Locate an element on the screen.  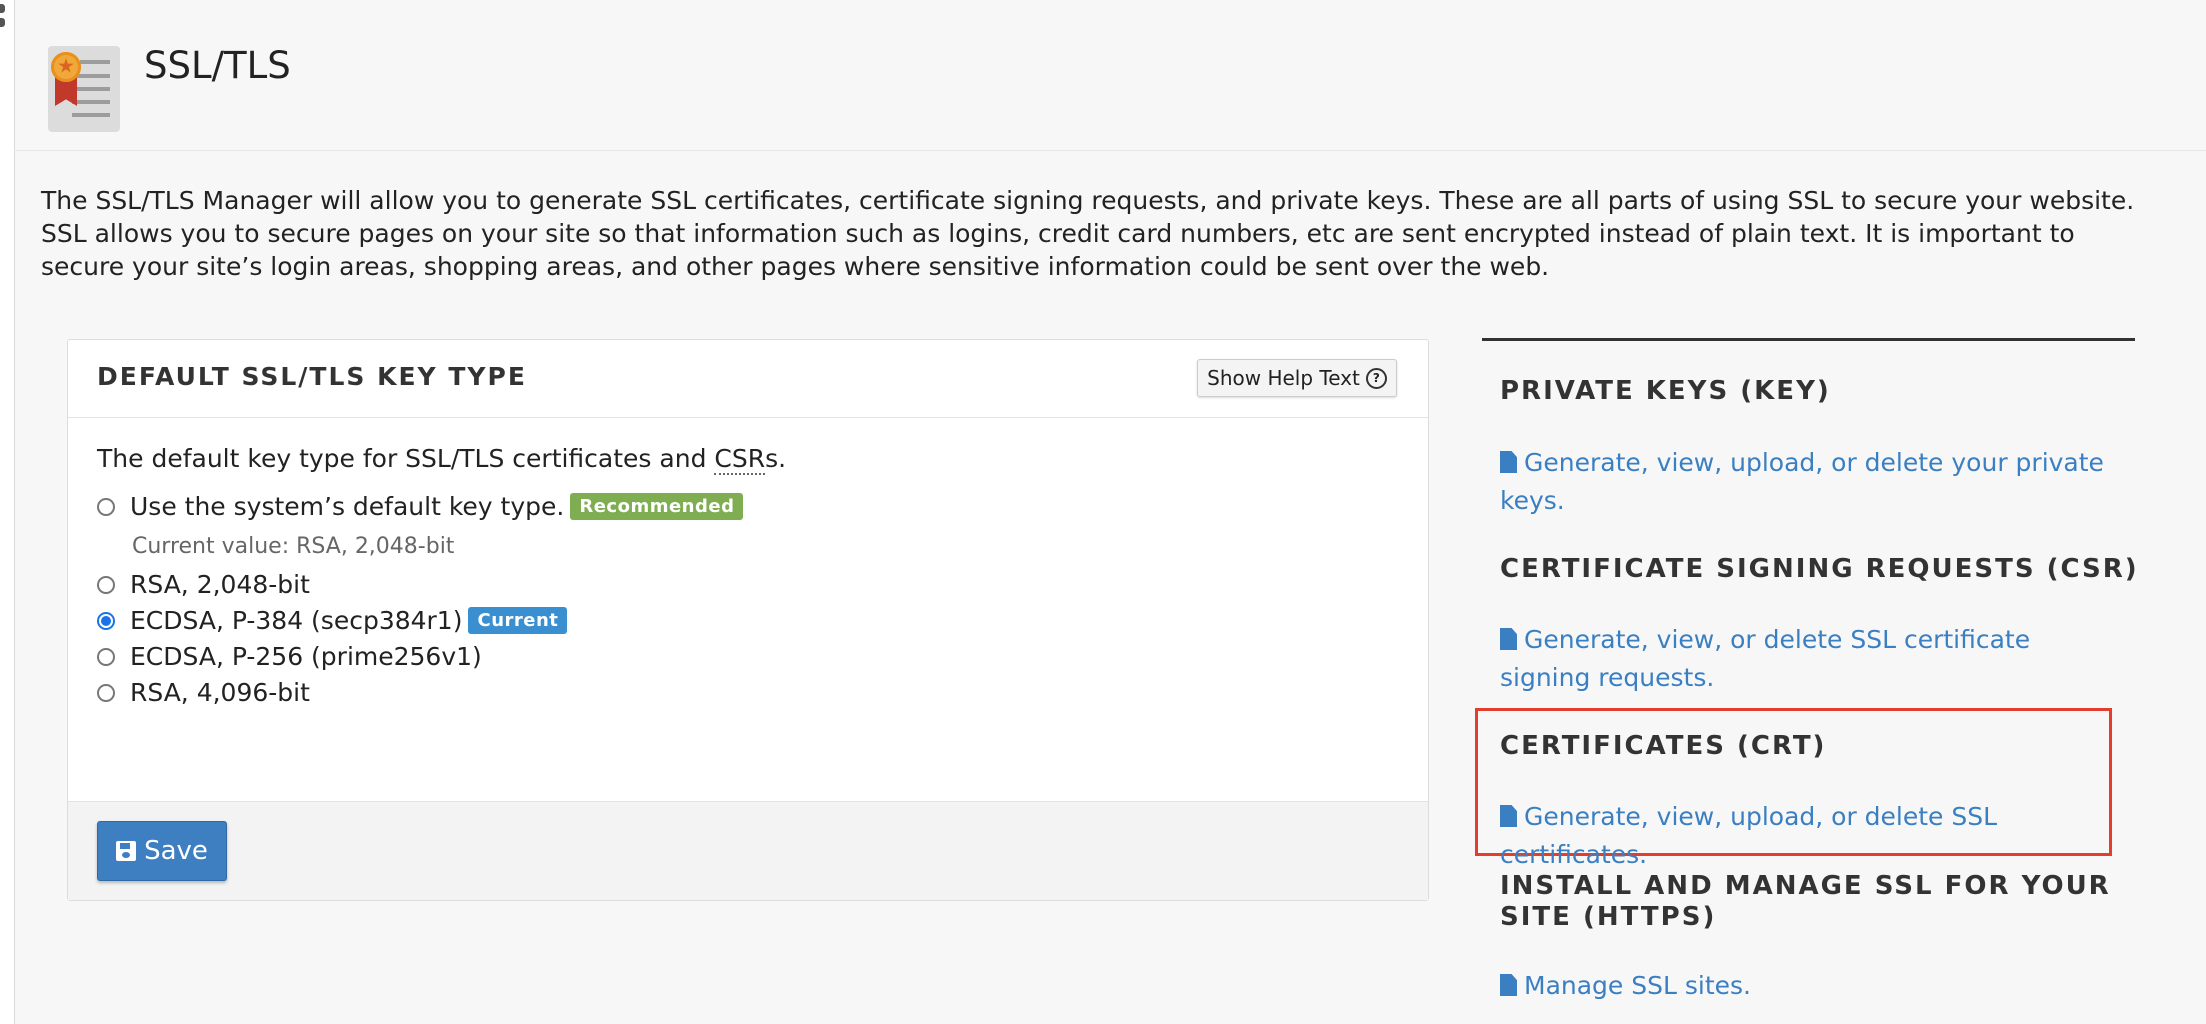
ssl-certificate-icon is located at coordinates (84, 89).